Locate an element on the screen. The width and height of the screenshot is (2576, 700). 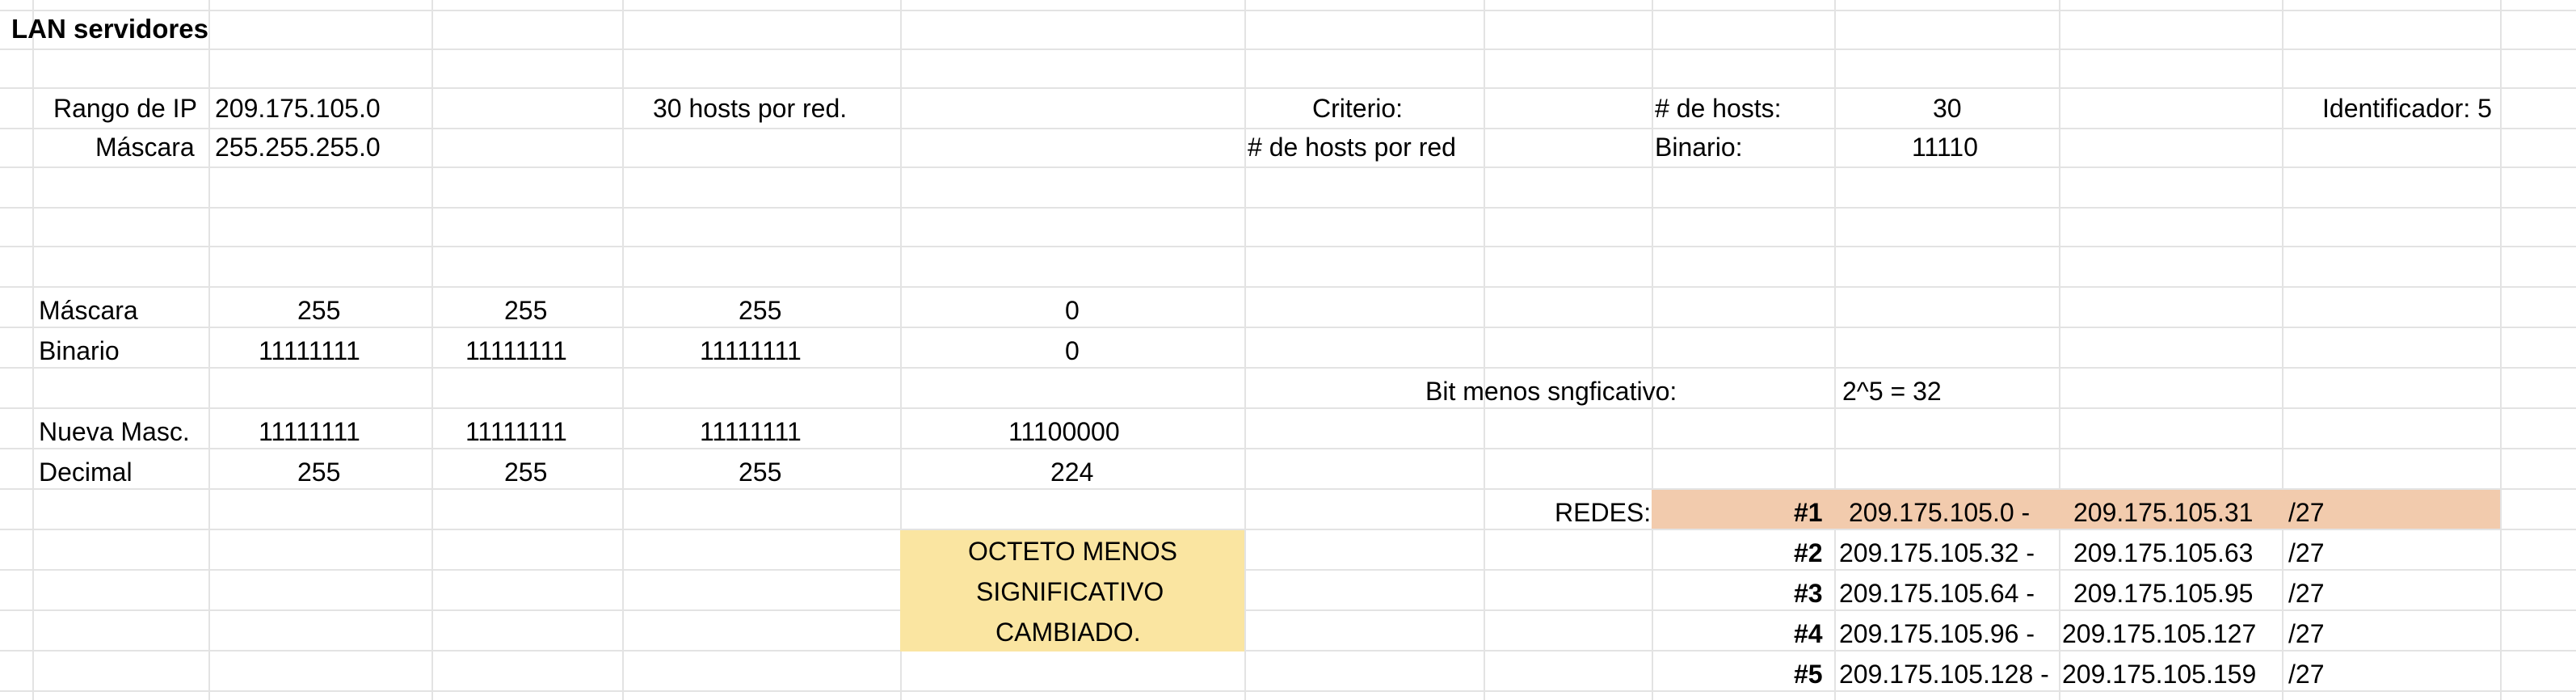
red-number: #5 is located at coordinates (1808, 674).